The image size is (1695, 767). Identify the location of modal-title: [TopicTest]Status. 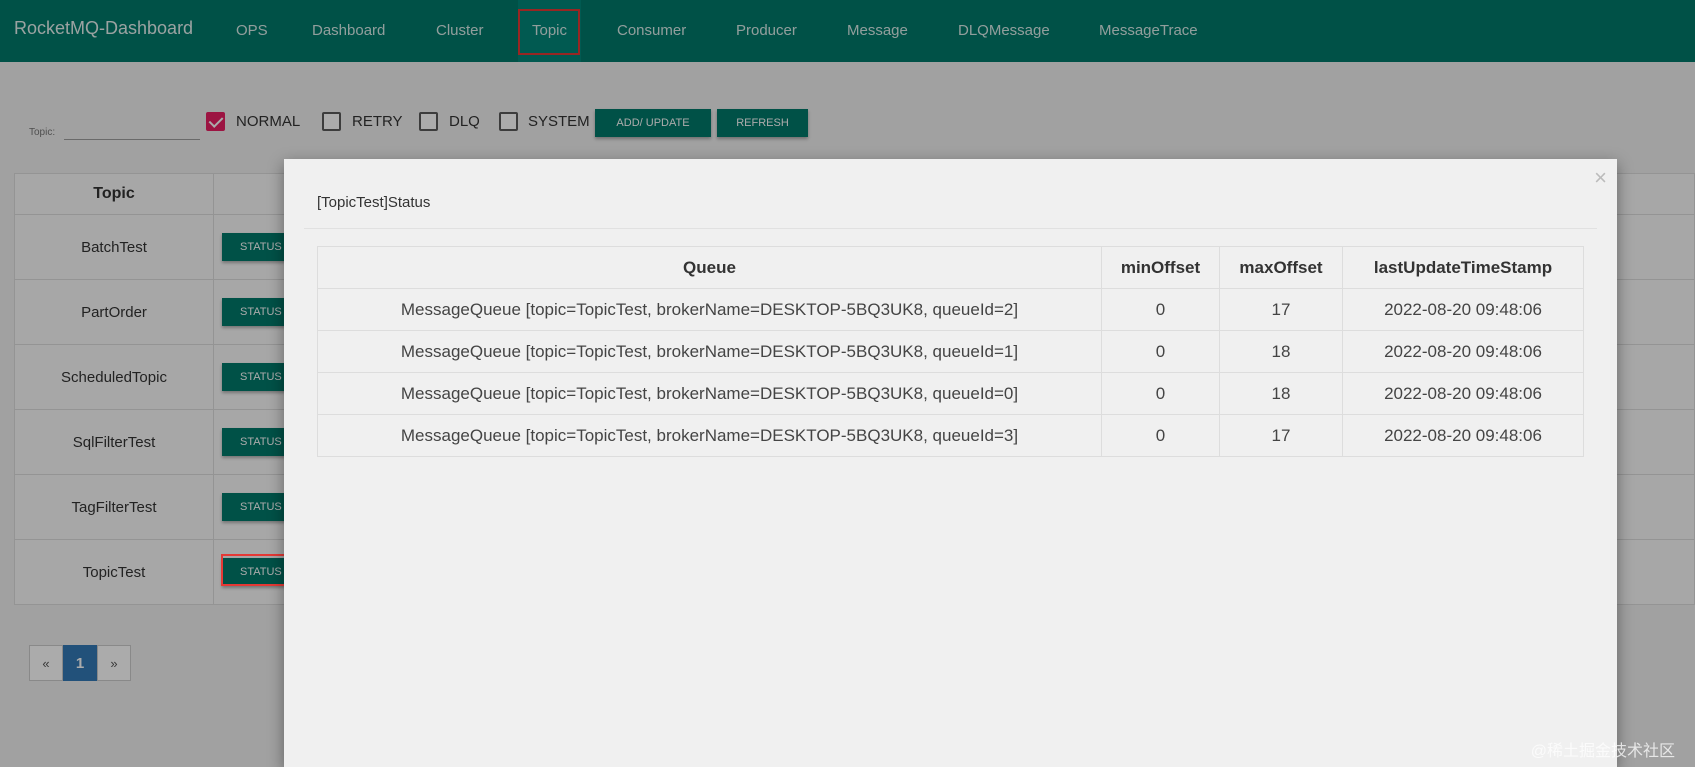
(374, 202).